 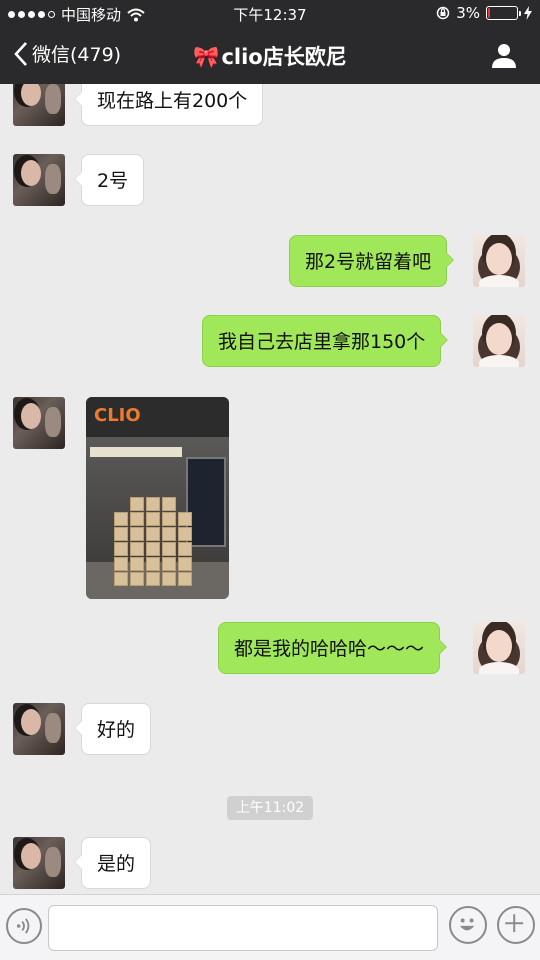 I want to click on image-message: CLIO, so click(x=157, y=498).